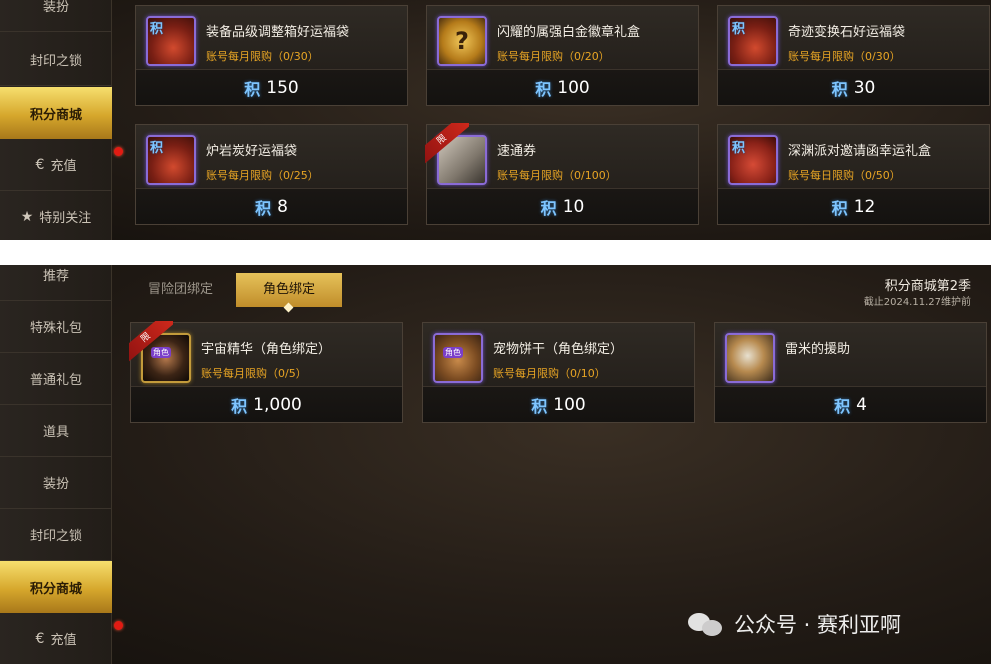 This screenshot has height=664, width=991. Describe the element at coordinates (927, 286) in the screenshot. I see `season-title: 积分商城第2季` at that location.